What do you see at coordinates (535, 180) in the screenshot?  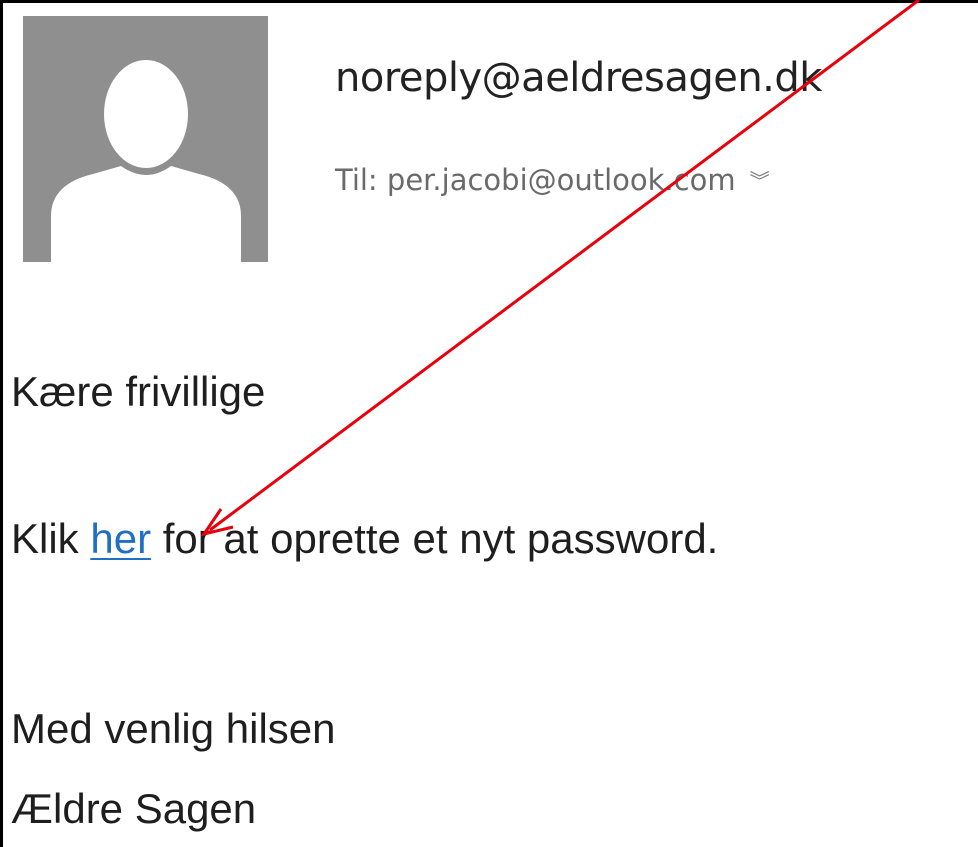 I see `recipient-address: Til: per.jacobi@outlook.com` at bounding box center [535, 180].